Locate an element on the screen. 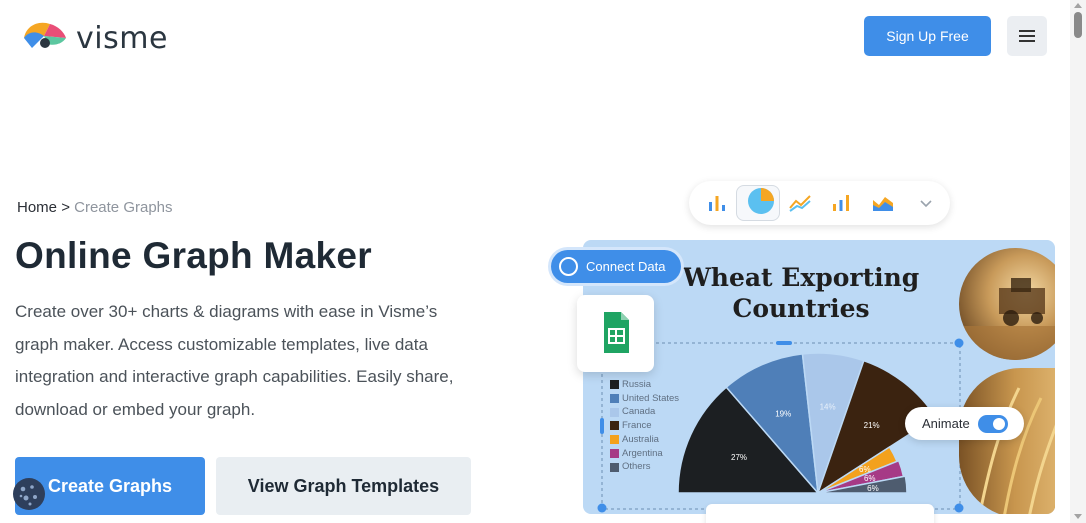 This screenshot has height=523, width=1086. legend-label: Australia is located at coordinates (640, 439).